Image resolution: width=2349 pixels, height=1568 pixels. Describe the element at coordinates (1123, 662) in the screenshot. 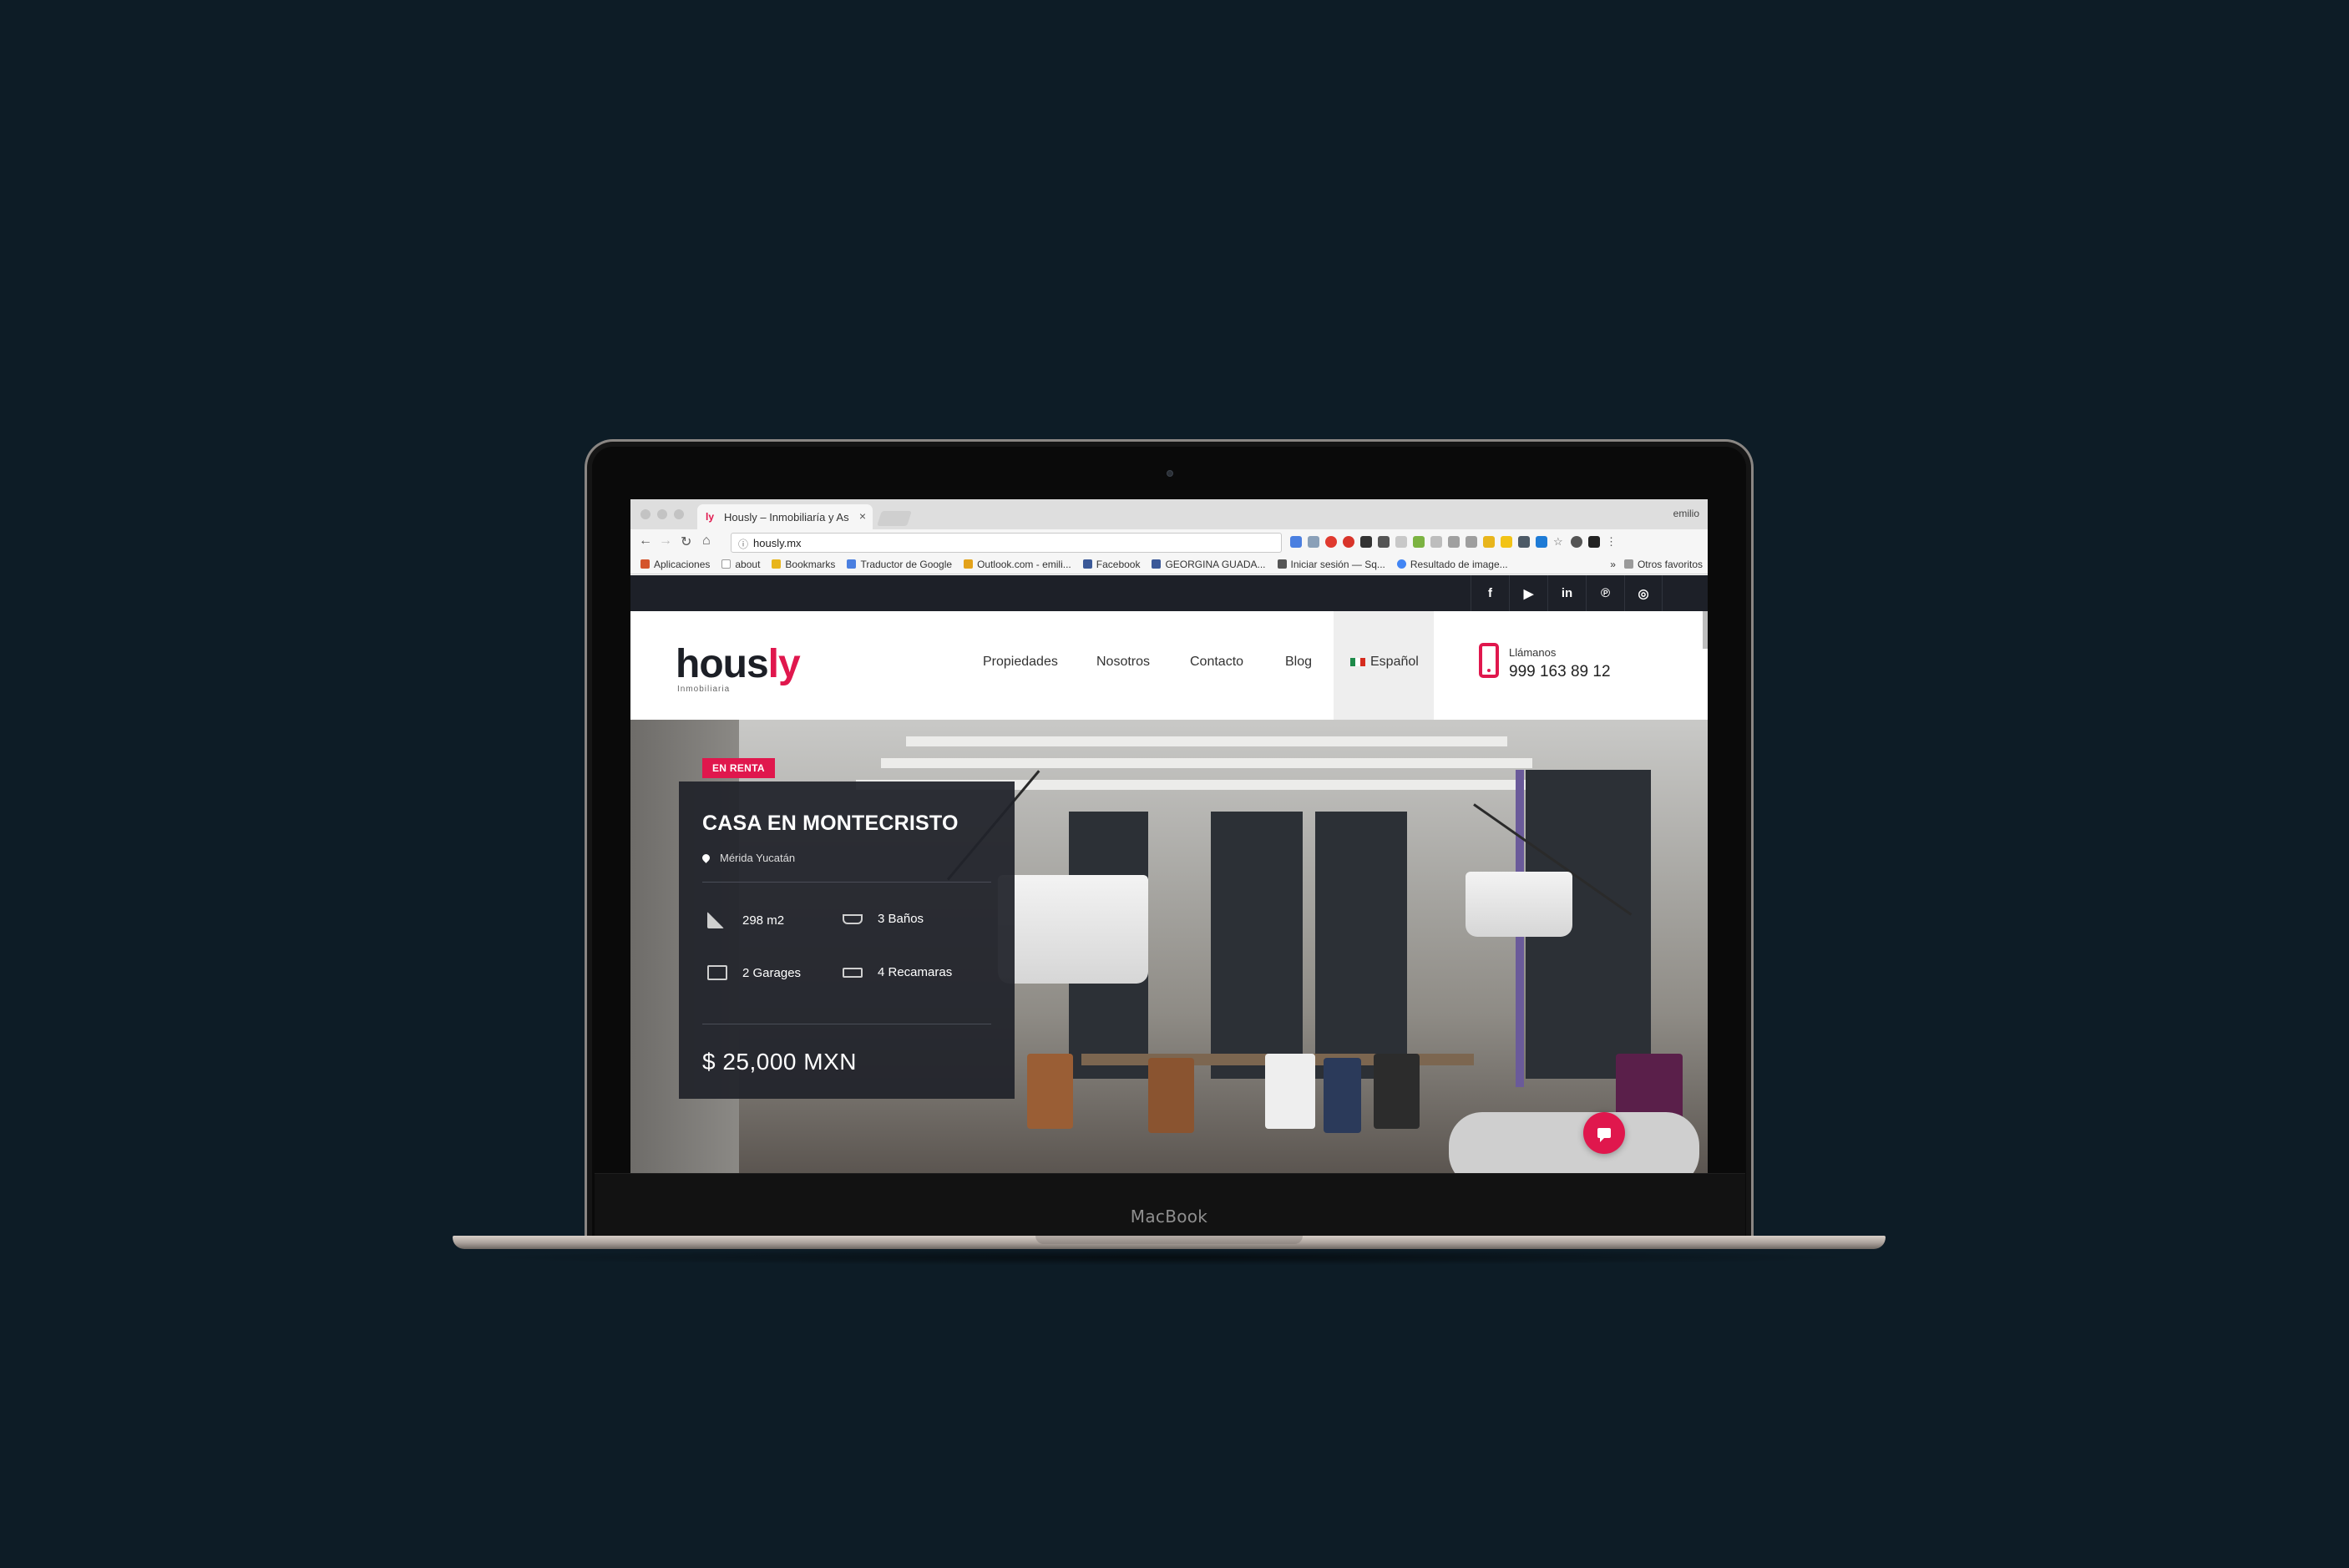

I see `nav-nosotros: Nosotros` at that location.